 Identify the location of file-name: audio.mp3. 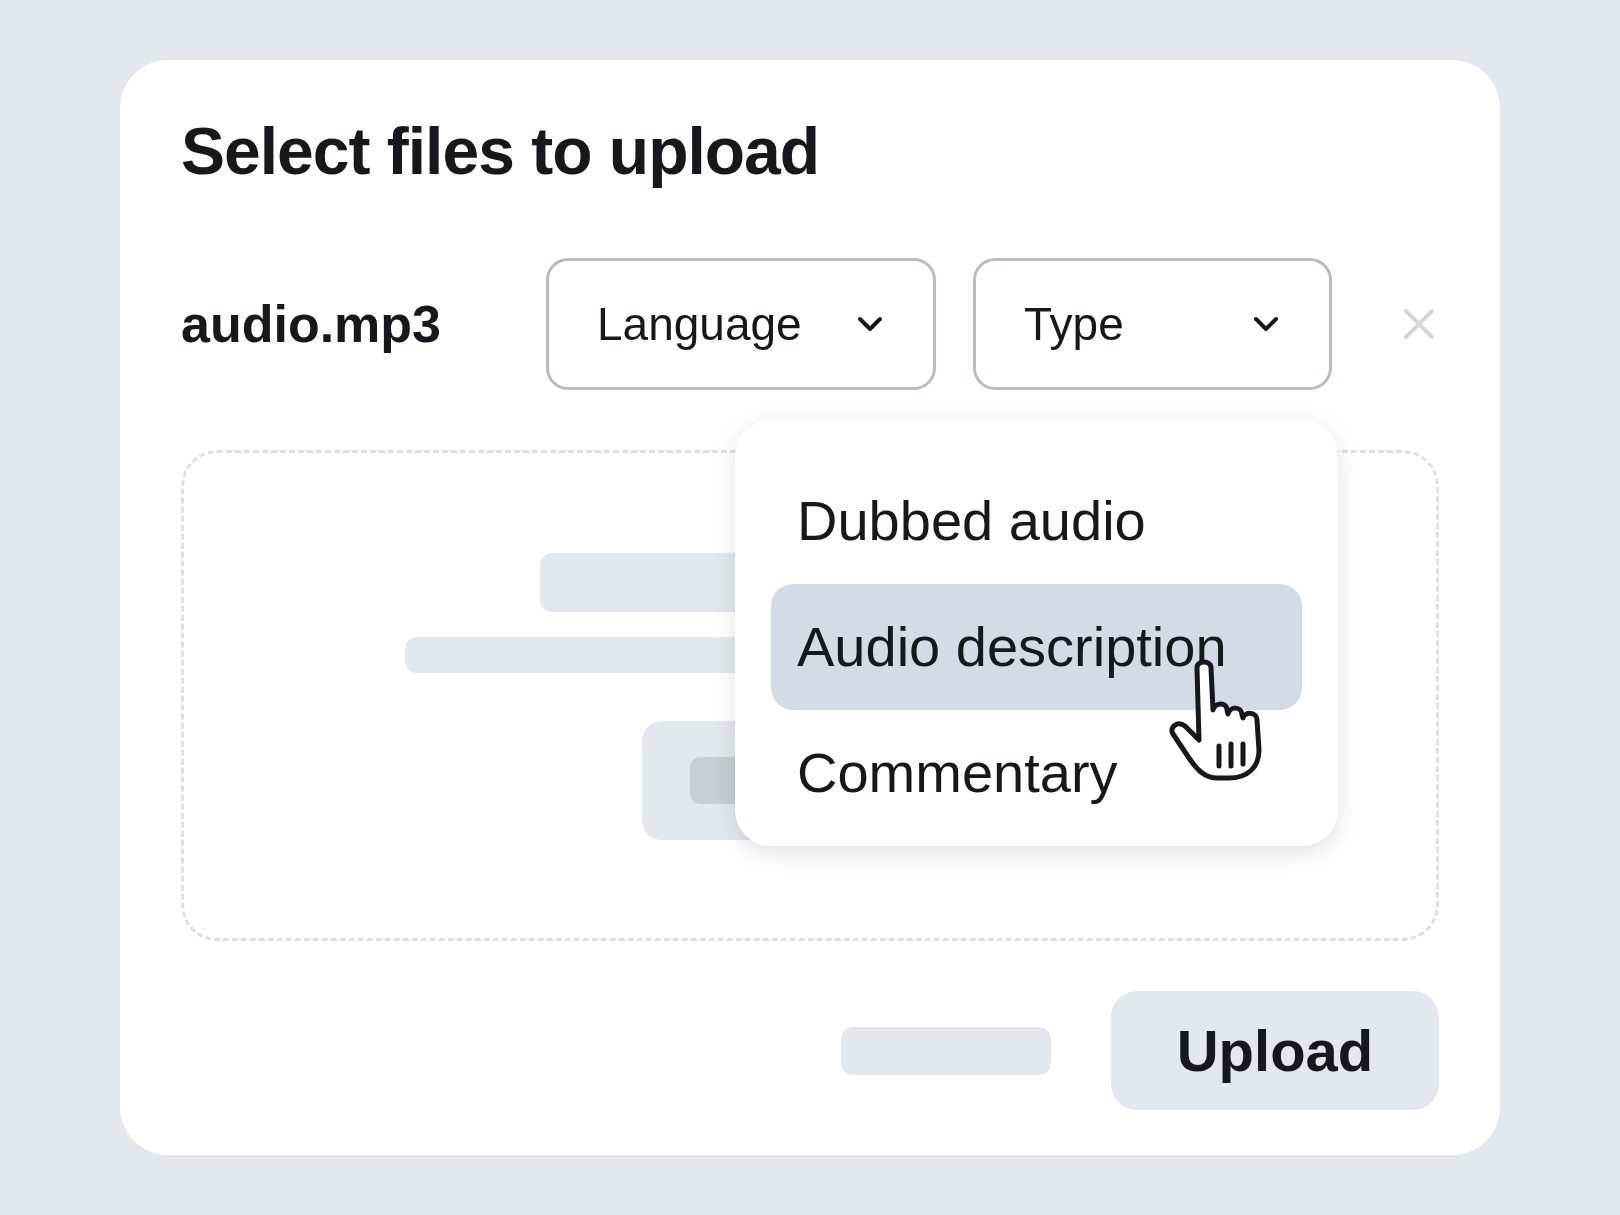
(312, 324).